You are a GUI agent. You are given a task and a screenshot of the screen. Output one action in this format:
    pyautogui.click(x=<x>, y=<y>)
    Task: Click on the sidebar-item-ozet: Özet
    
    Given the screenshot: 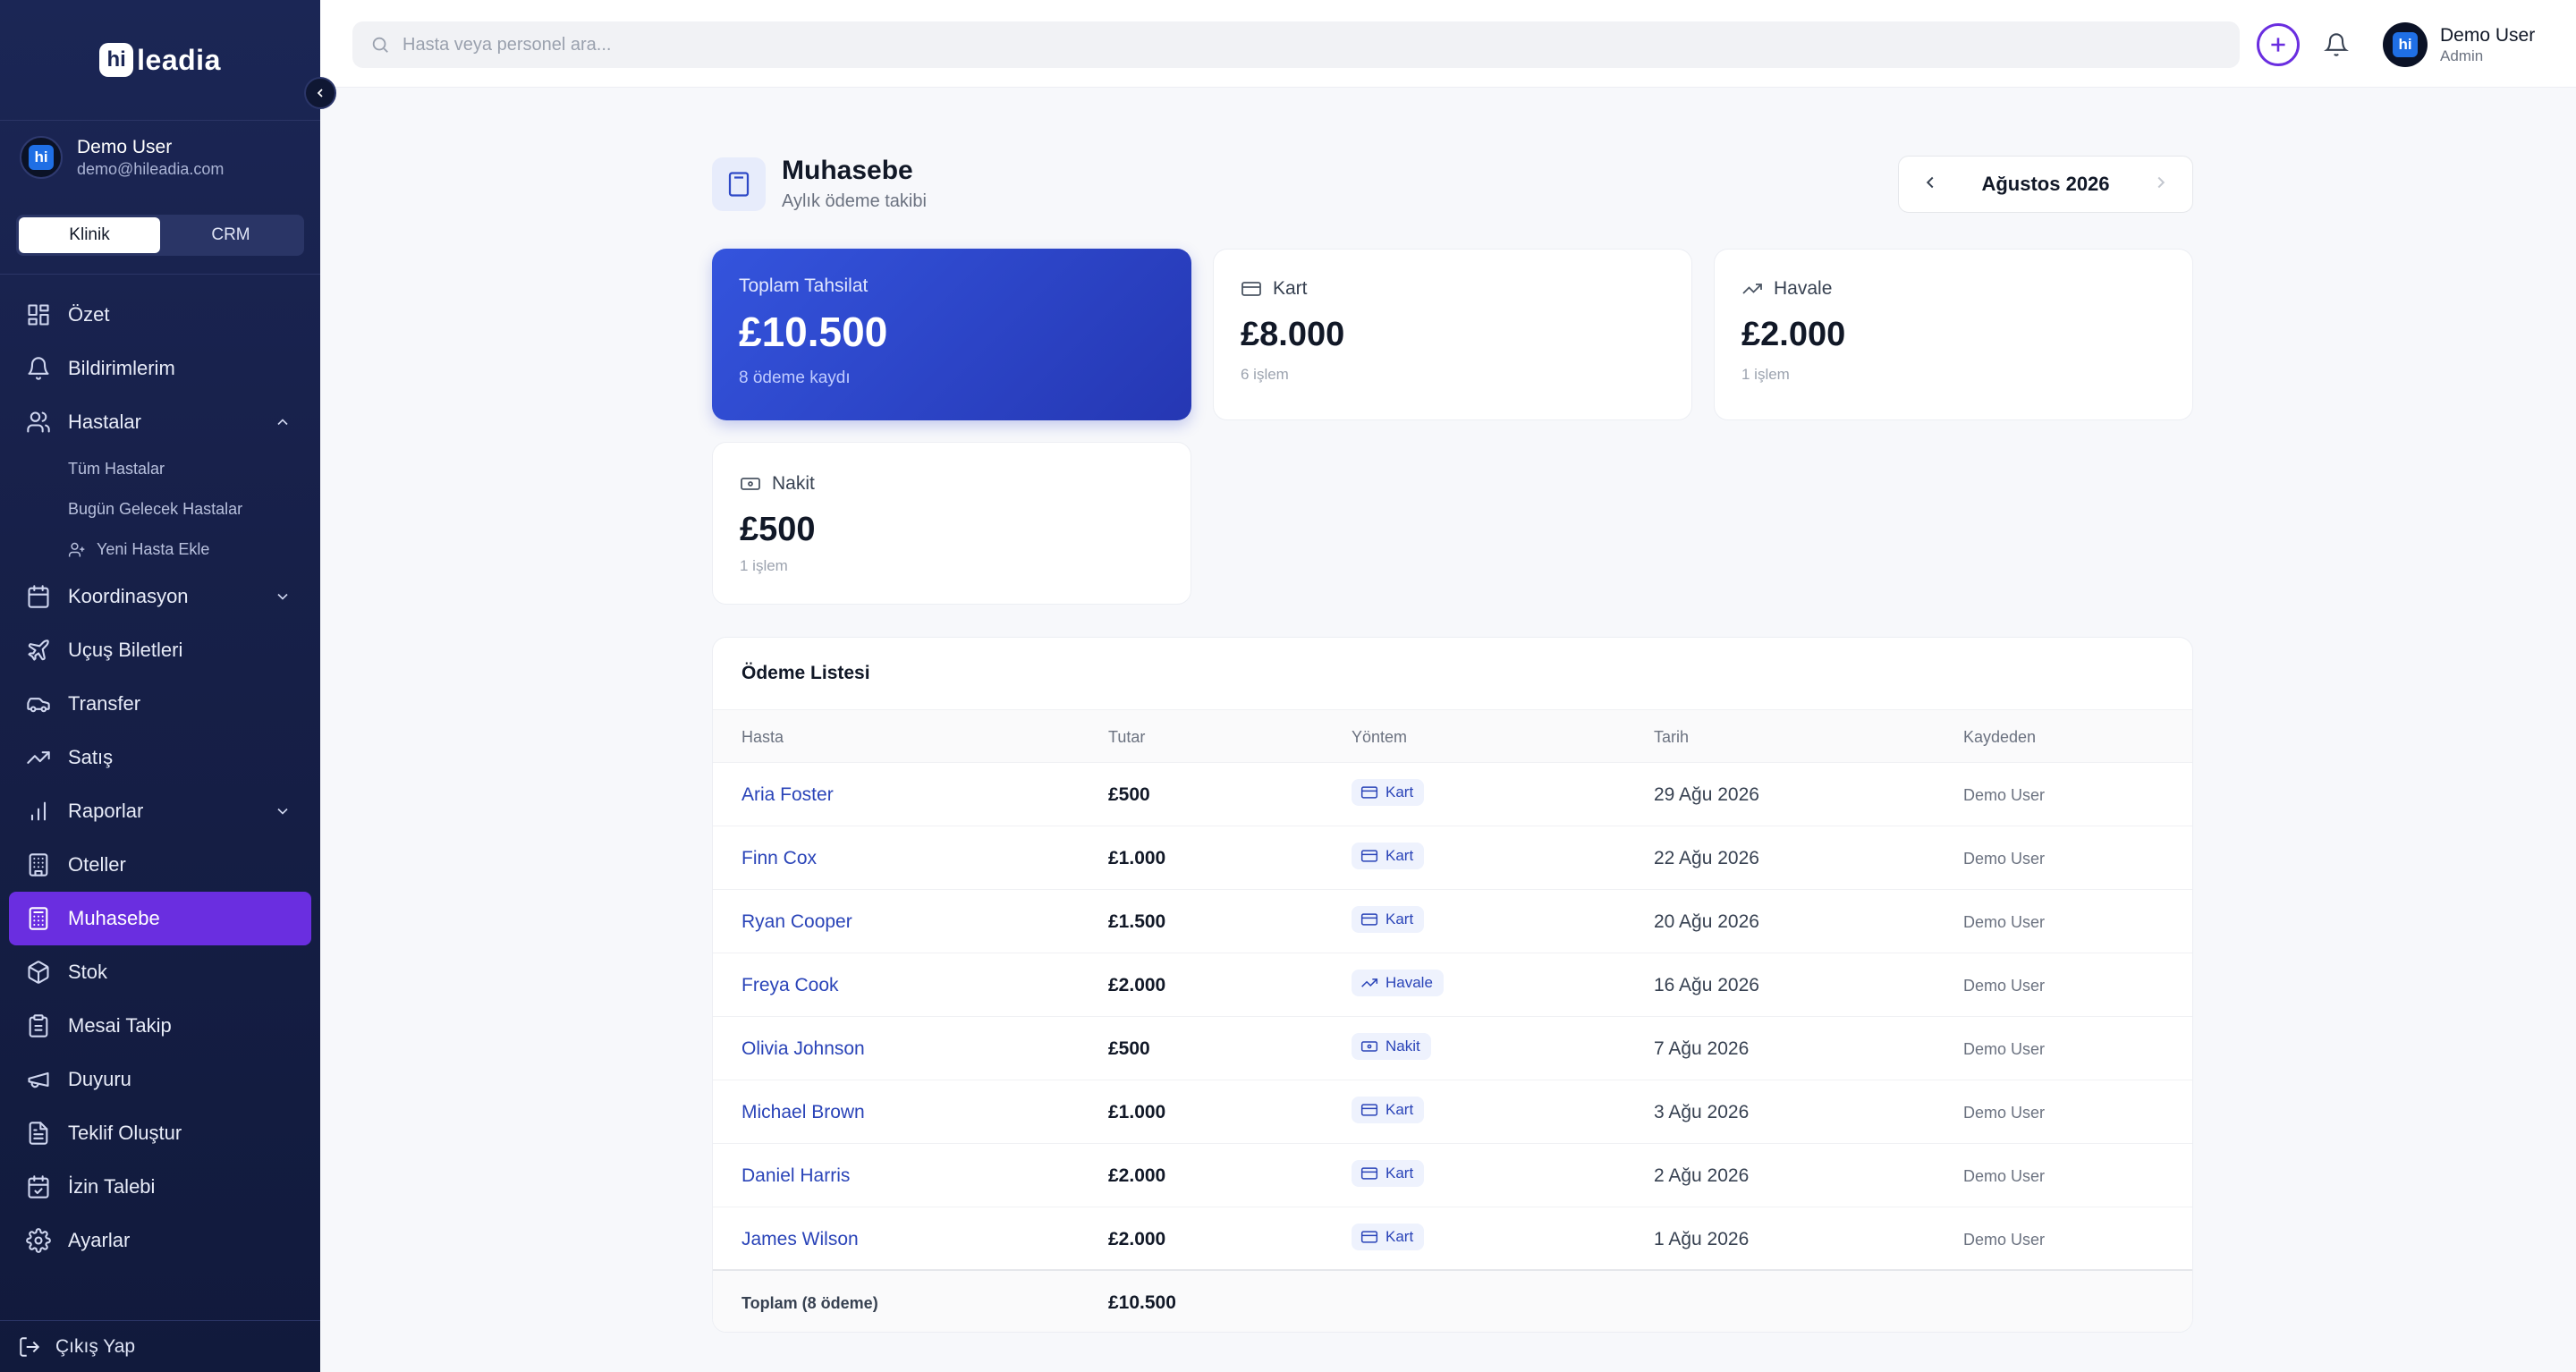 What is the action you would take?
    pyautogui.click(x=160, y=315)
    